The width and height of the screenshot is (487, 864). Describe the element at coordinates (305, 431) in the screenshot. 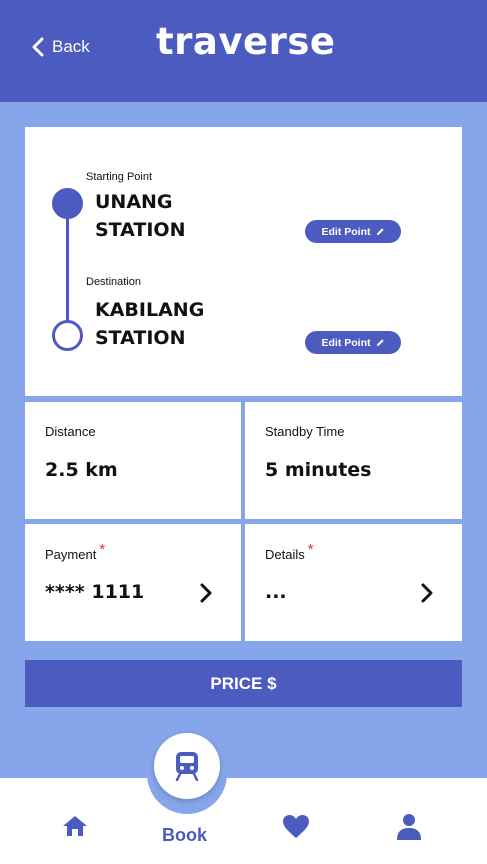

I see `standby-time-label: Standby Time` at that location.